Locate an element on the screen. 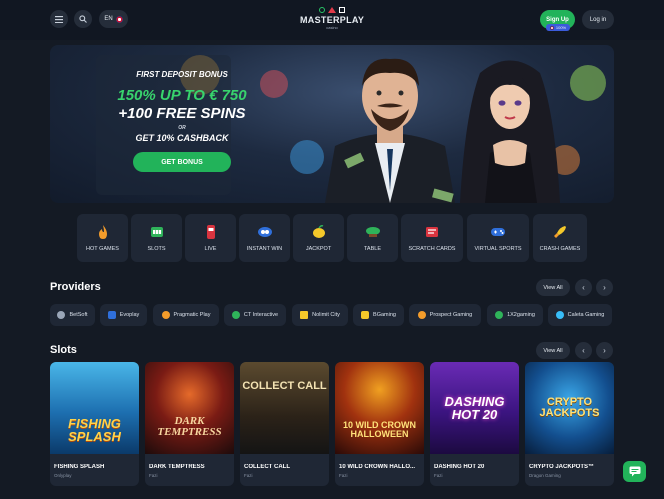 The width and height of the screenshot is (664, 499). game-card-dark-temptress: DARK TEMPTRESS DARK TEMPTRESS Fazi is located at coordinates (189, 424).